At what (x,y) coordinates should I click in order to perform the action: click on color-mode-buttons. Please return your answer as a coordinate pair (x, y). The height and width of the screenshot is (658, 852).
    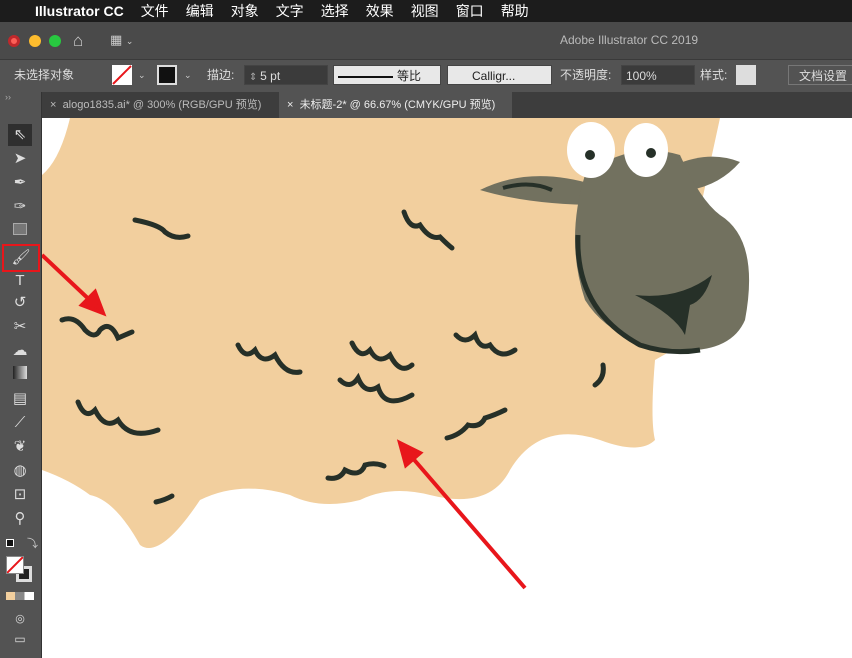
    Looking at the image, I should click on (20, 596).